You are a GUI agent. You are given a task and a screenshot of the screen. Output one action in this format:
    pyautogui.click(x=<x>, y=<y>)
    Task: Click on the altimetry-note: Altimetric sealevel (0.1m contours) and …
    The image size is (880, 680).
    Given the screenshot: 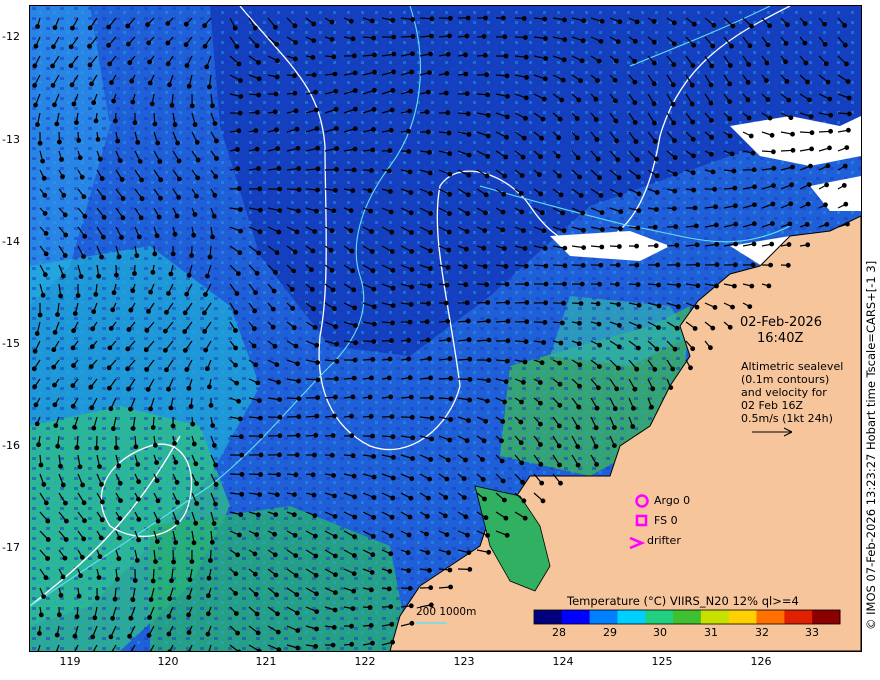 What is the action you would take?
    pyautogui.click(x=792, y=392)
    